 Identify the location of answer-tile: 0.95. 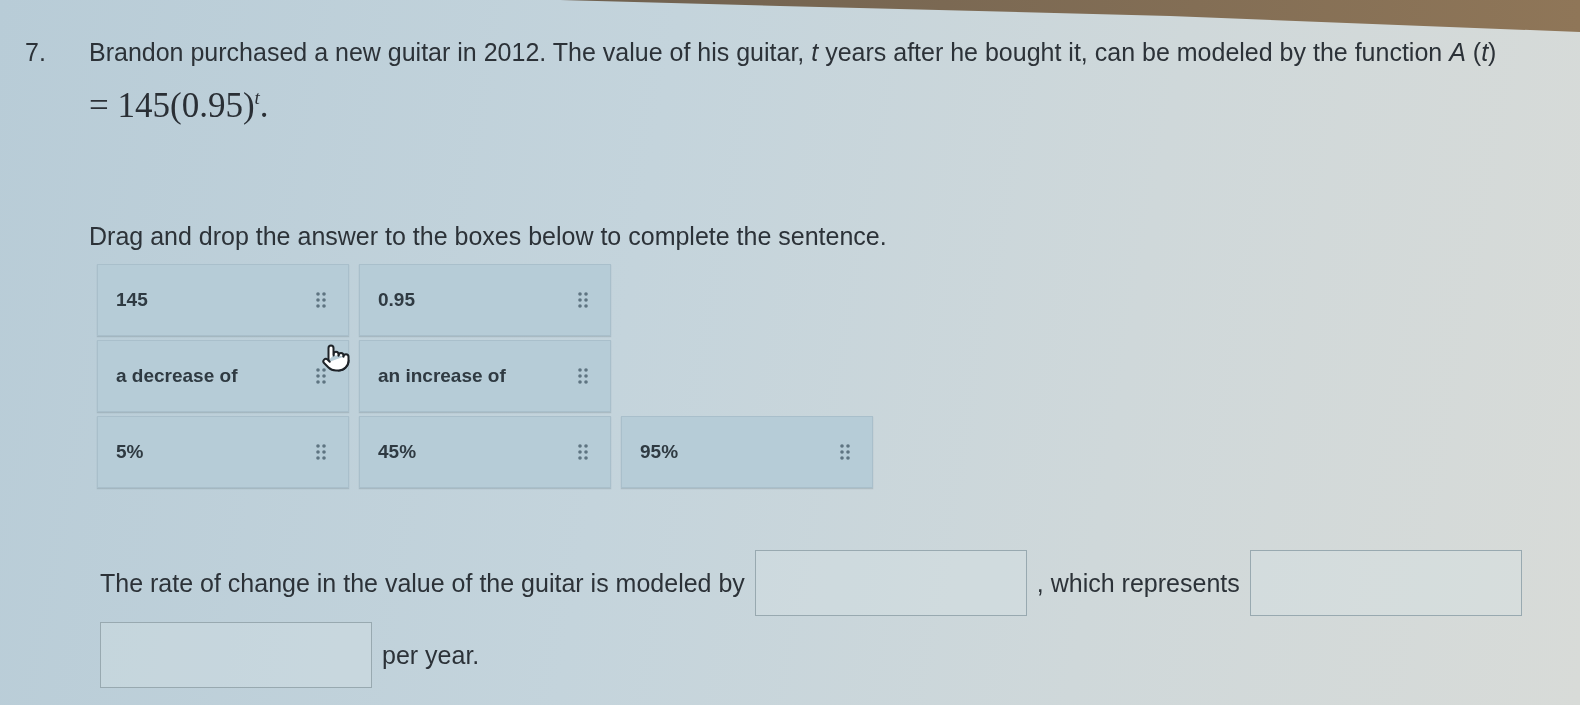
(485, 299).